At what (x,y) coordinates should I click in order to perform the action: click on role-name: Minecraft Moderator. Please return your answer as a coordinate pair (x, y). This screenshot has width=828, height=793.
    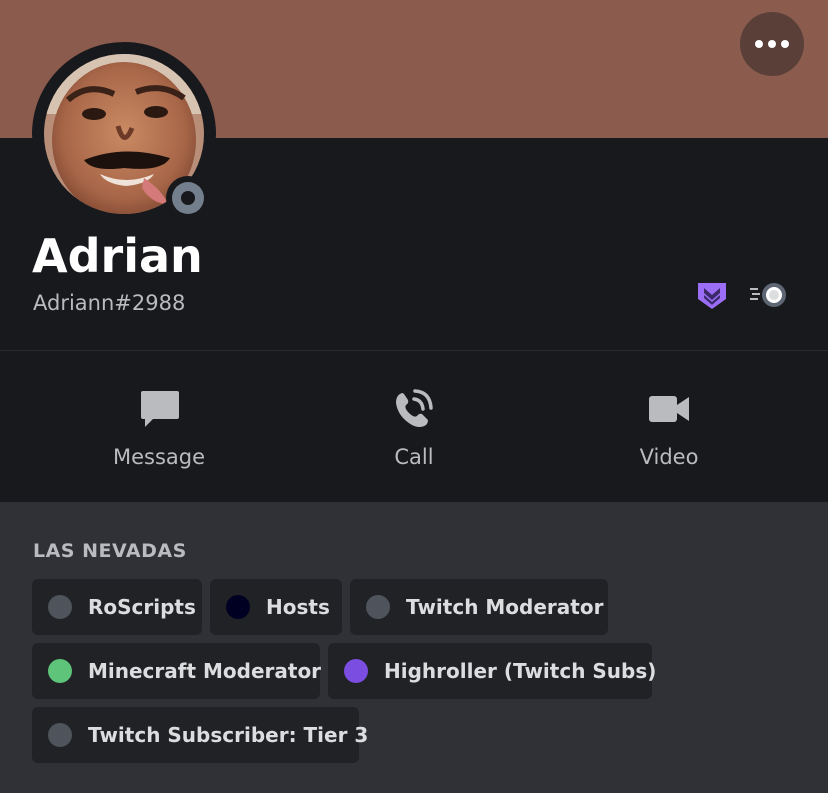
    Looking at the image, I should click on (205, 671).